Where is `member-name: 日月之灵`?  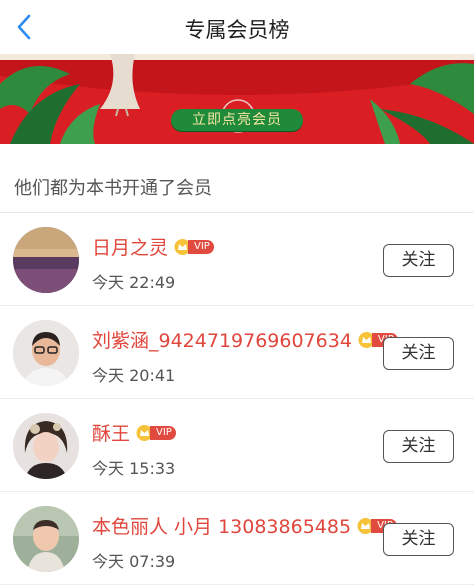 member-name: 日月之灵 is located at coordinates (130, 246).